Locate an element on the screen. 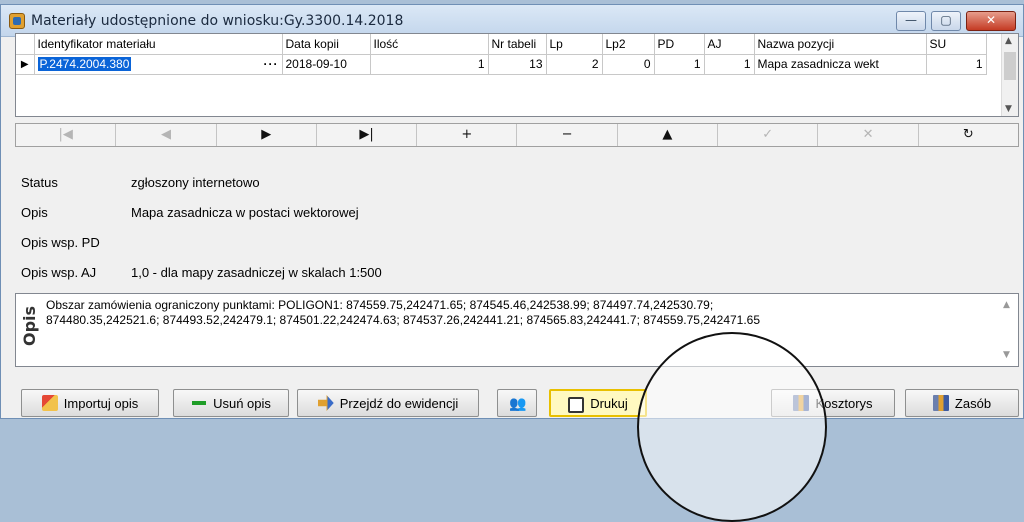  import-opis-button: Importuj opis is located at coordinates (90, 403).